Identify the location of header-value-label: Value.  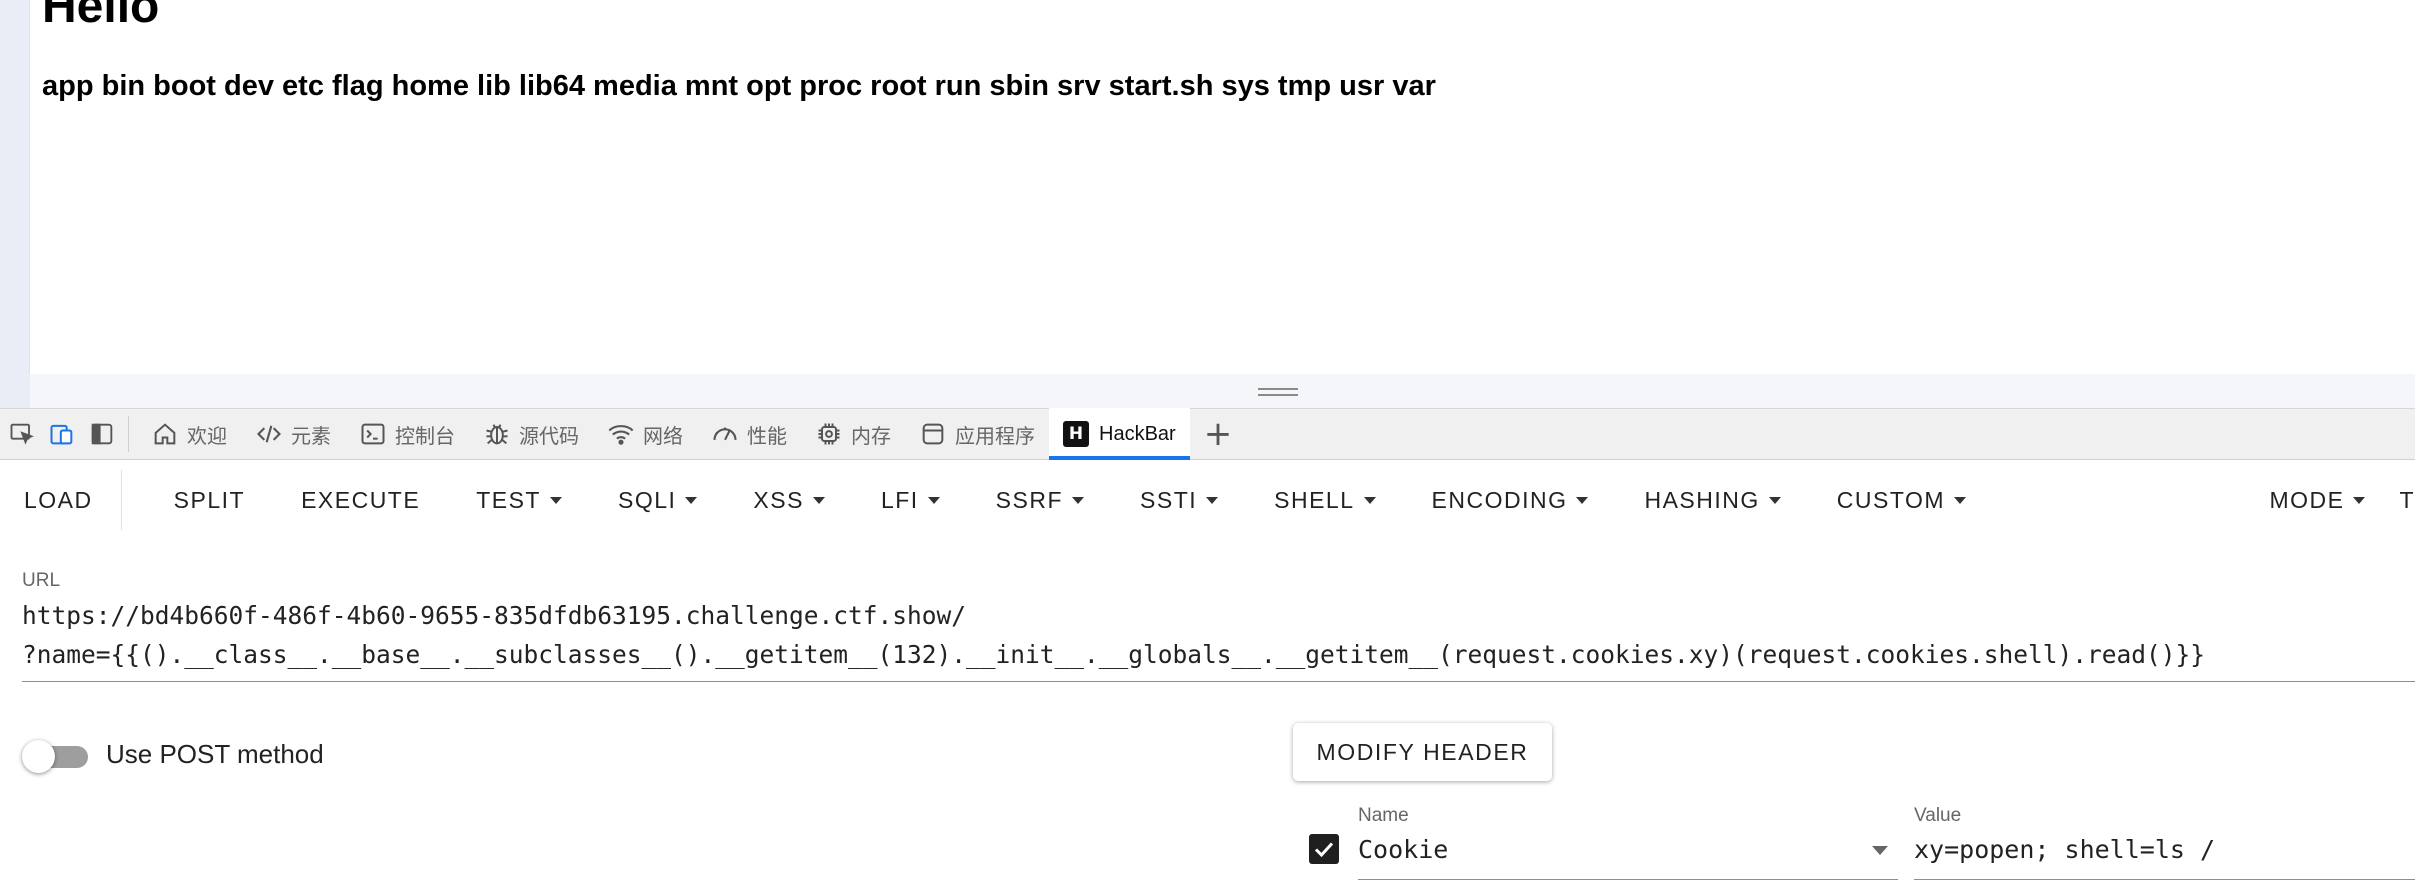
(1938, 815).